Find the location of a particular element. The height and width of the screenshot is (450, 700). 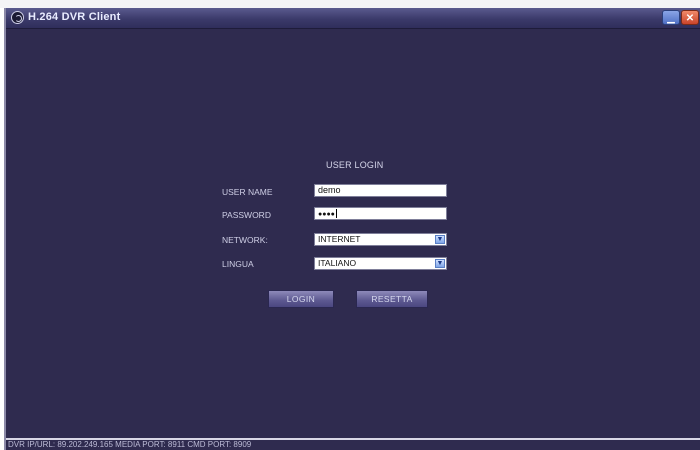

username-value: demo is located at coordinates (329, 190).